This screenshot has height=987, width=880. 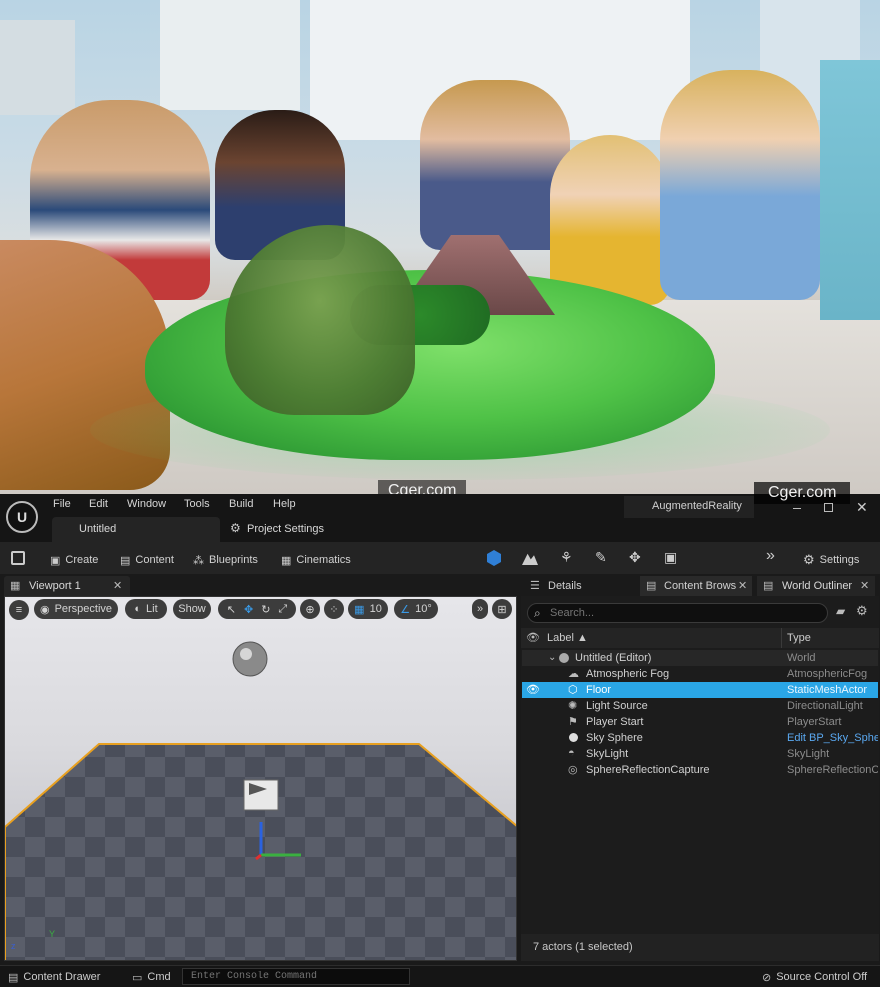 What do you see at coordinates (689, 507) in the screenshot?
I see `project-name: AugmentedReality` at bounding box center [689, 507].